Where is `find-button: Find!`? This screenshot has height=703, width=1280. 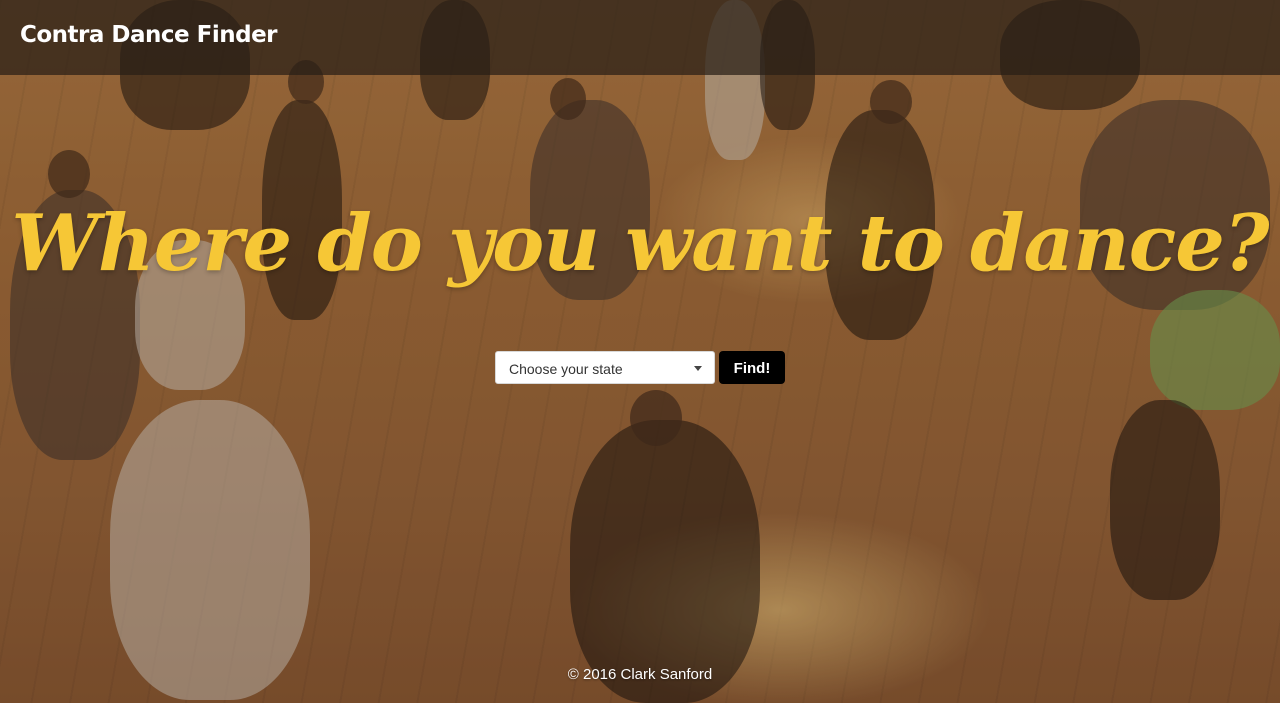
find-button: Find! is located at coordinates (752, 367).